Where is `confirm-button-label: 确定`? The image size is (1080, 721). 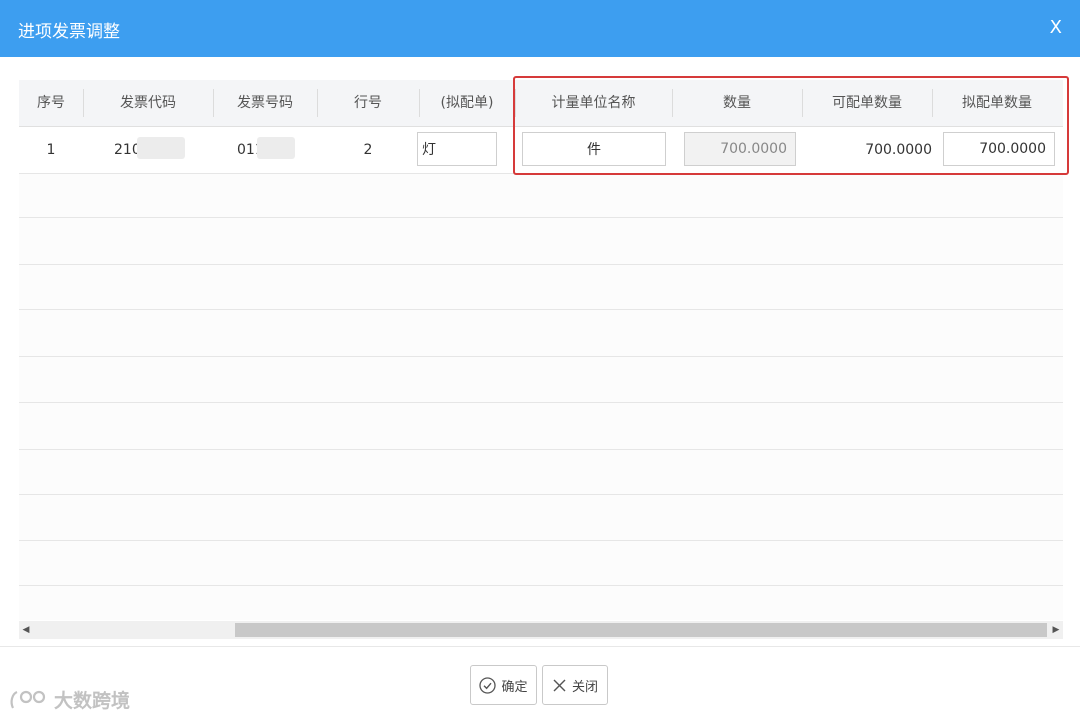 confirm-button-label: 确定 is located at coordinates (514, 687).